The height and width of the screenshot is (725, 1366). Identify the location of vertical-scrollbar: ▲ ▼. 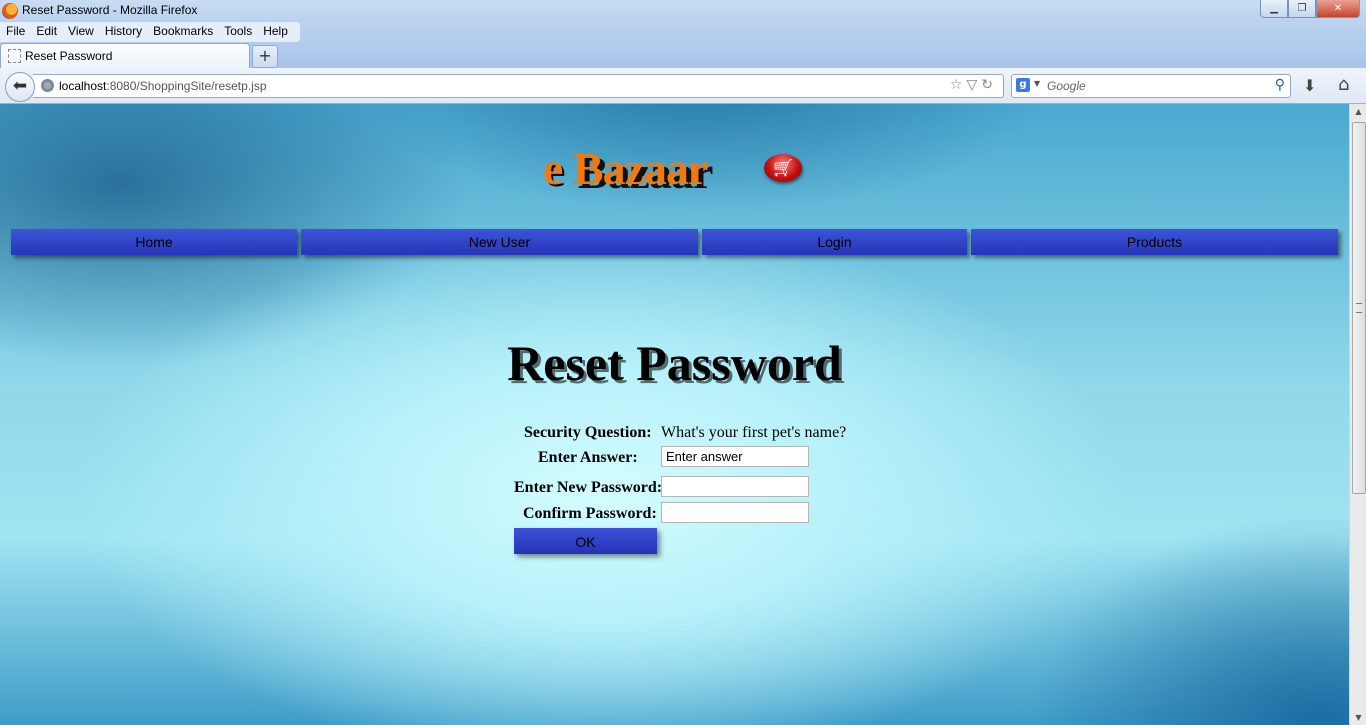
(1357, 414).